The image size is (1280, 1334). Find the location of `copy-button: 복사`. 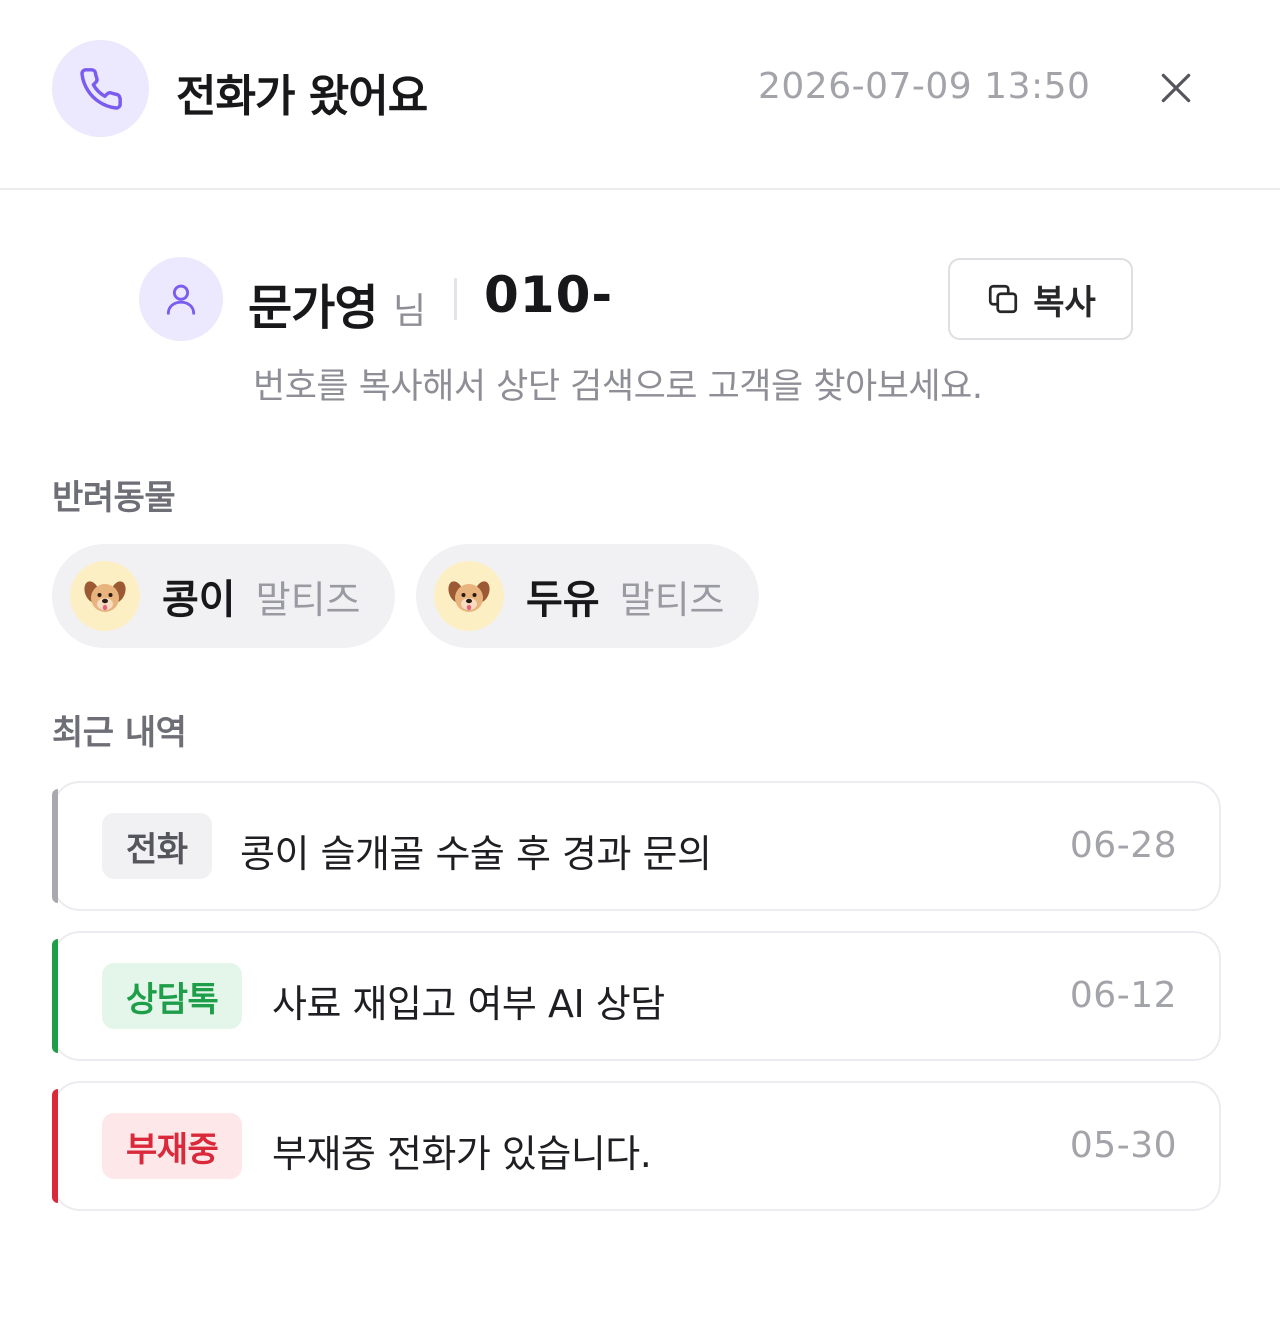

copy-button: 복사 is located at coordinates (1040, 299).